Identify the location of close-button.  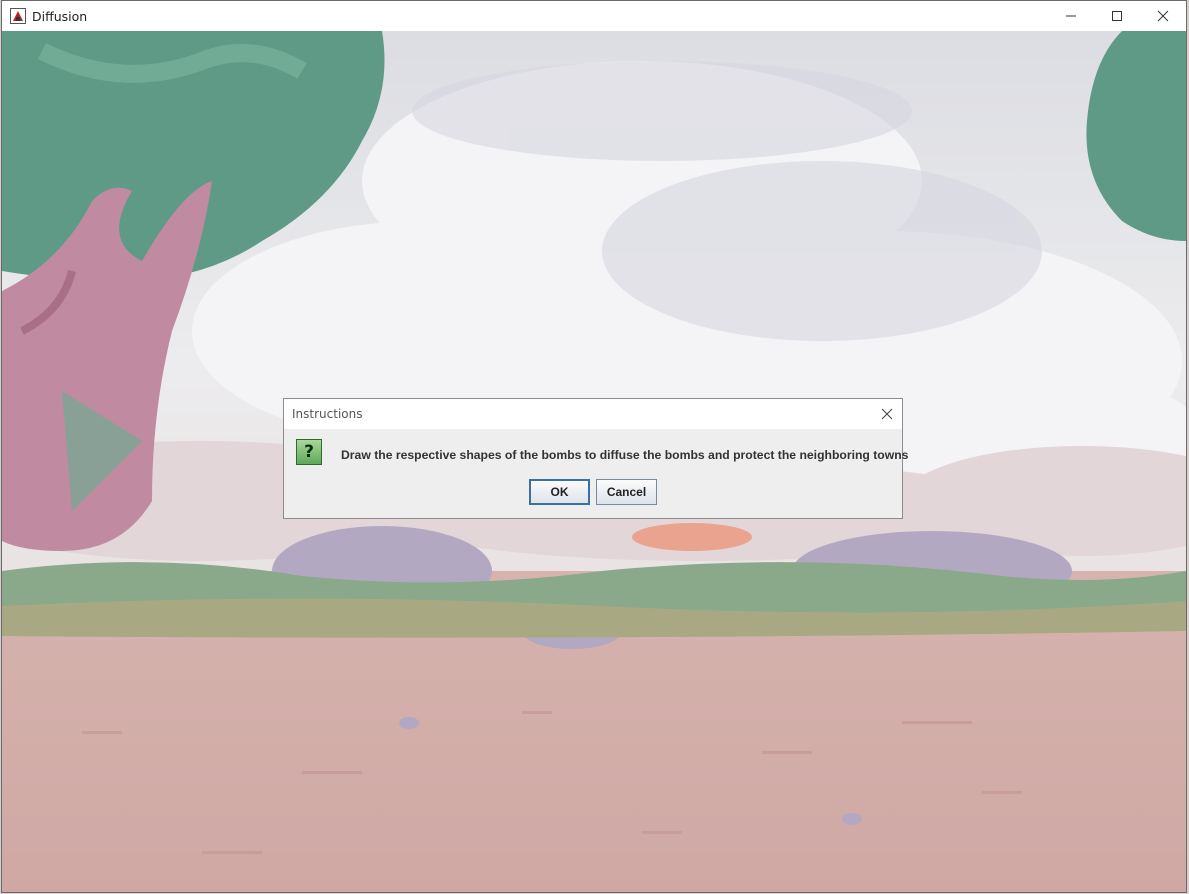
(1163, 16).